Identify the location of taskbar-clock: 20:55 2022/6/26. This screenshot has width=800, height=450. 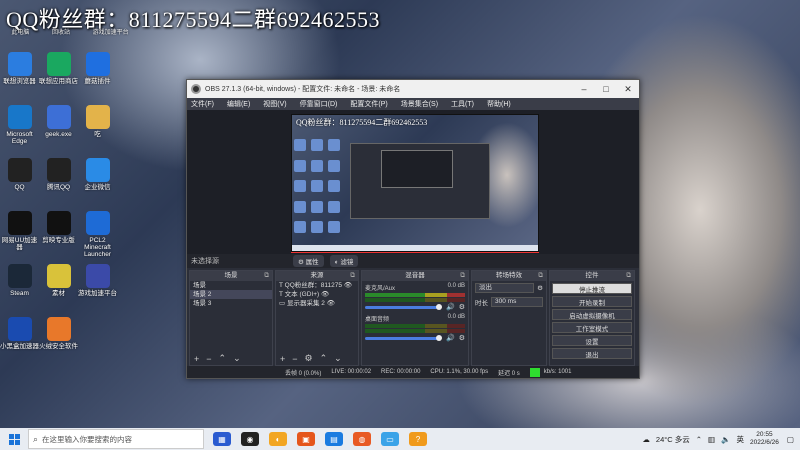
(764, 439).